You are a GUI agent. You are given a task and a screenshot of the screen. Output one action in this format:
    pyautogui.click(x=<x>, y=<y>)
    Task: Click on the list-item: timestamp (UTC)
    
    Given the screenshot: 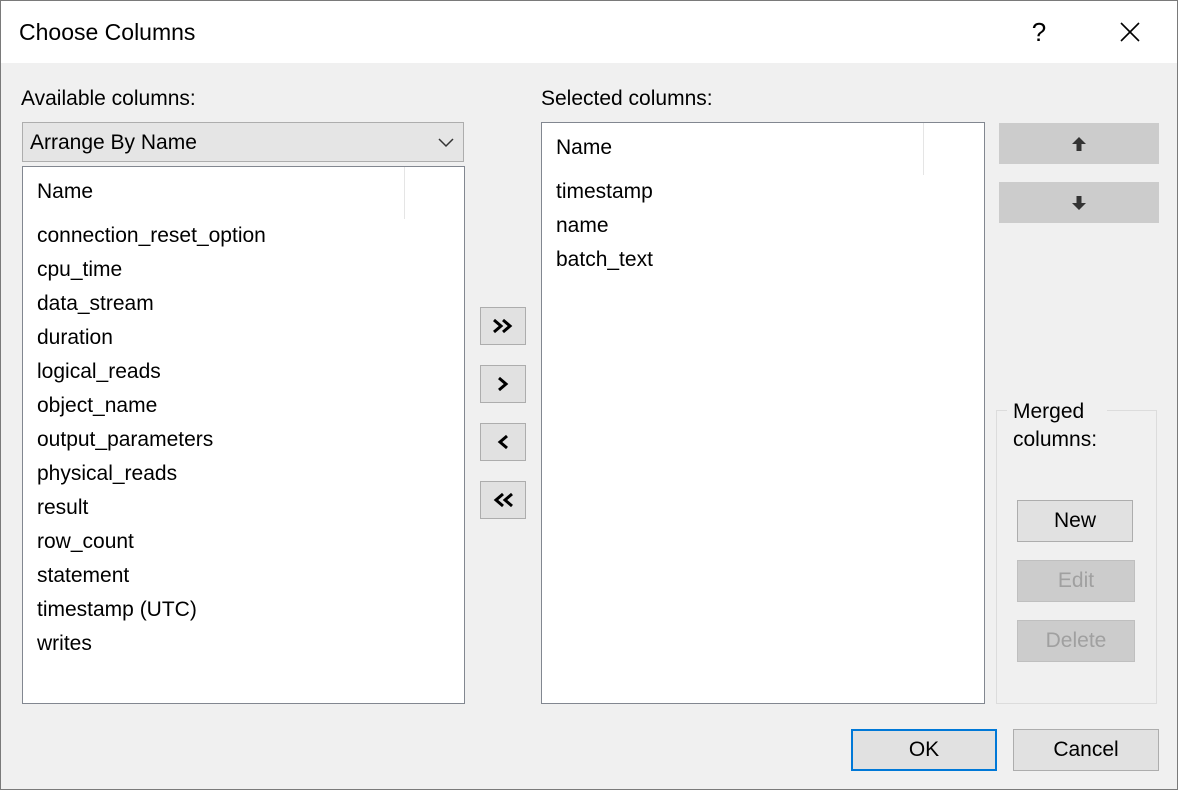 What is the action you would take?
    pyautogui.click(x=243, y=610)
    